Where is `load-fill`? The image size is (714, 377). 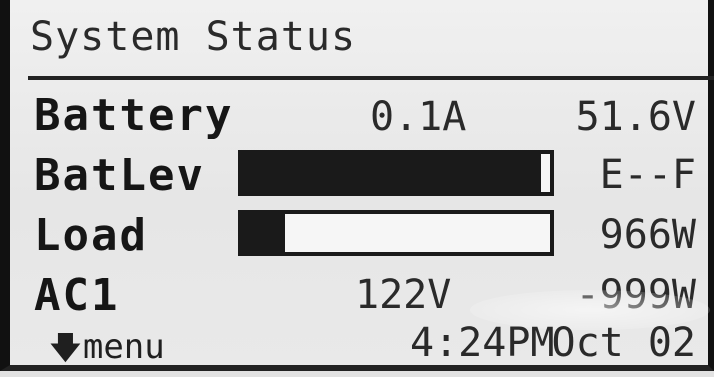 load-fill is located at coordinates (264, 233).